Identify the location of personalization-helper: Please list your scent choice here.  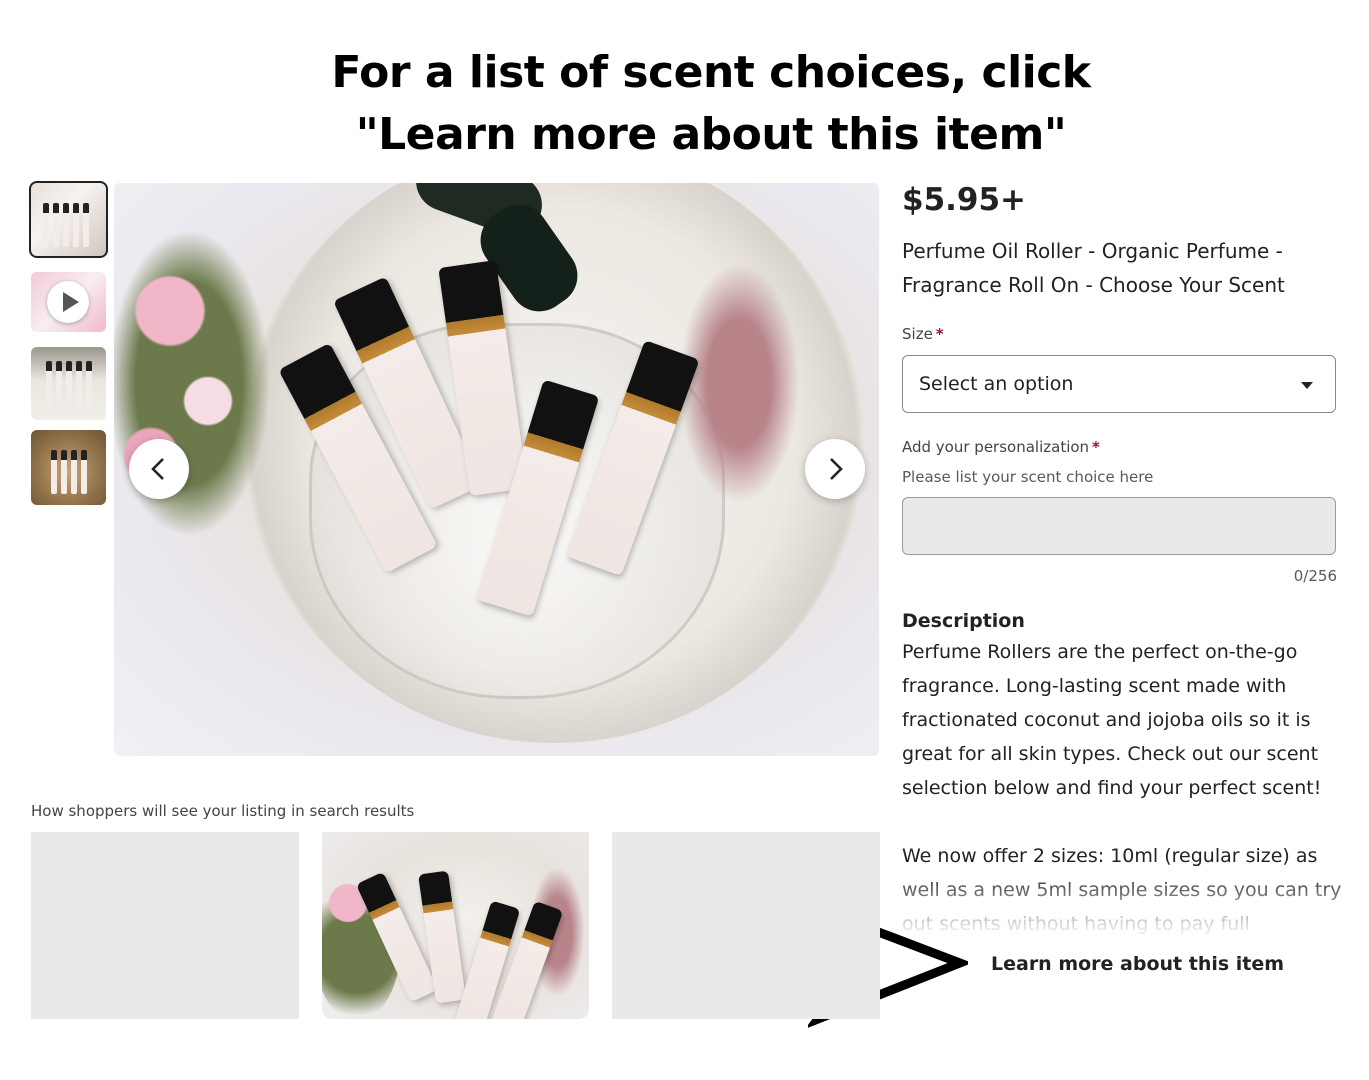
(1028, 477).